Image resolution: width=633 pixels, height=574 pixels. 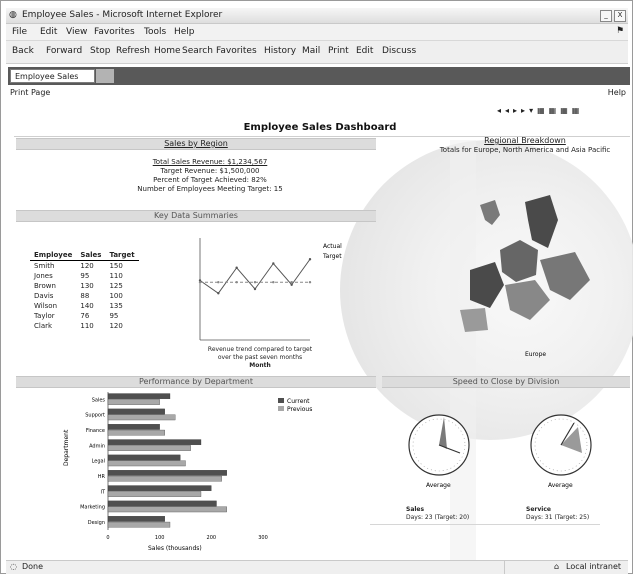 What do you see at coordinates (519, 261) in the screenshot?
I see `map-region-central` at bounding box center [519, 261].